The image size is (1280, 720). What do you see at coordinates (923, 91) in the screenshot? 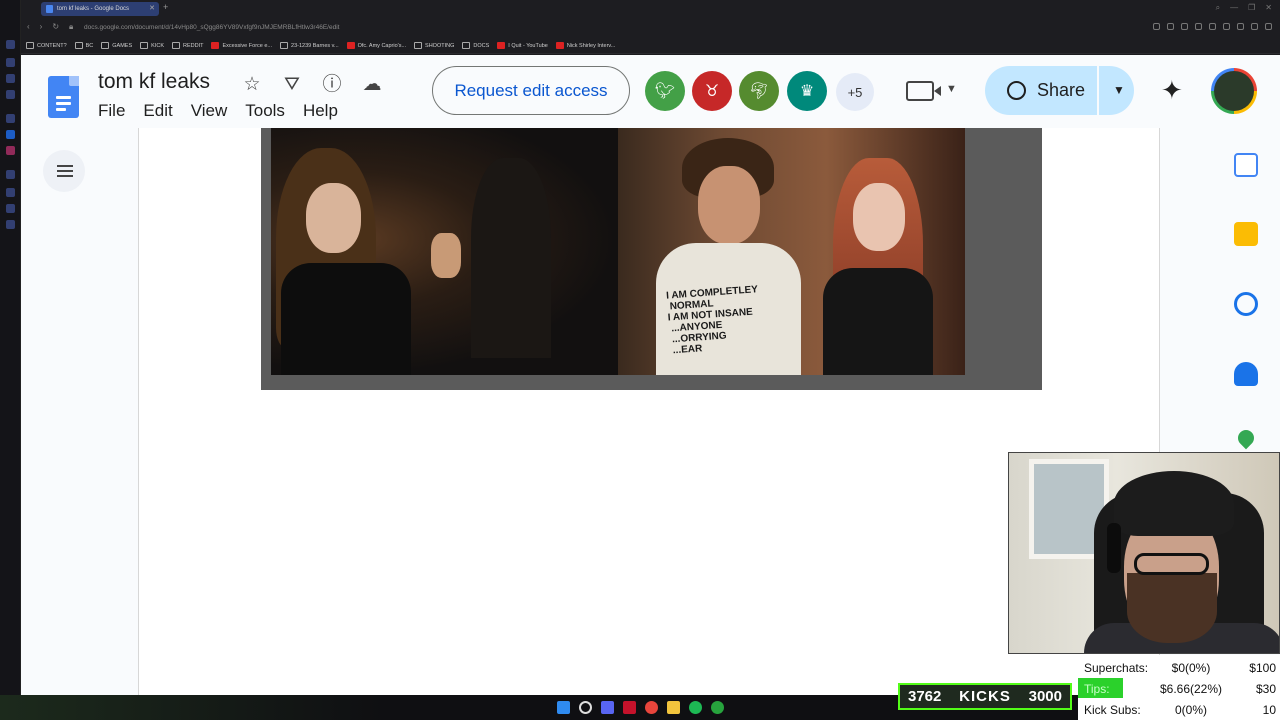
I see `meet-icon` at bounding box center [923, 91].